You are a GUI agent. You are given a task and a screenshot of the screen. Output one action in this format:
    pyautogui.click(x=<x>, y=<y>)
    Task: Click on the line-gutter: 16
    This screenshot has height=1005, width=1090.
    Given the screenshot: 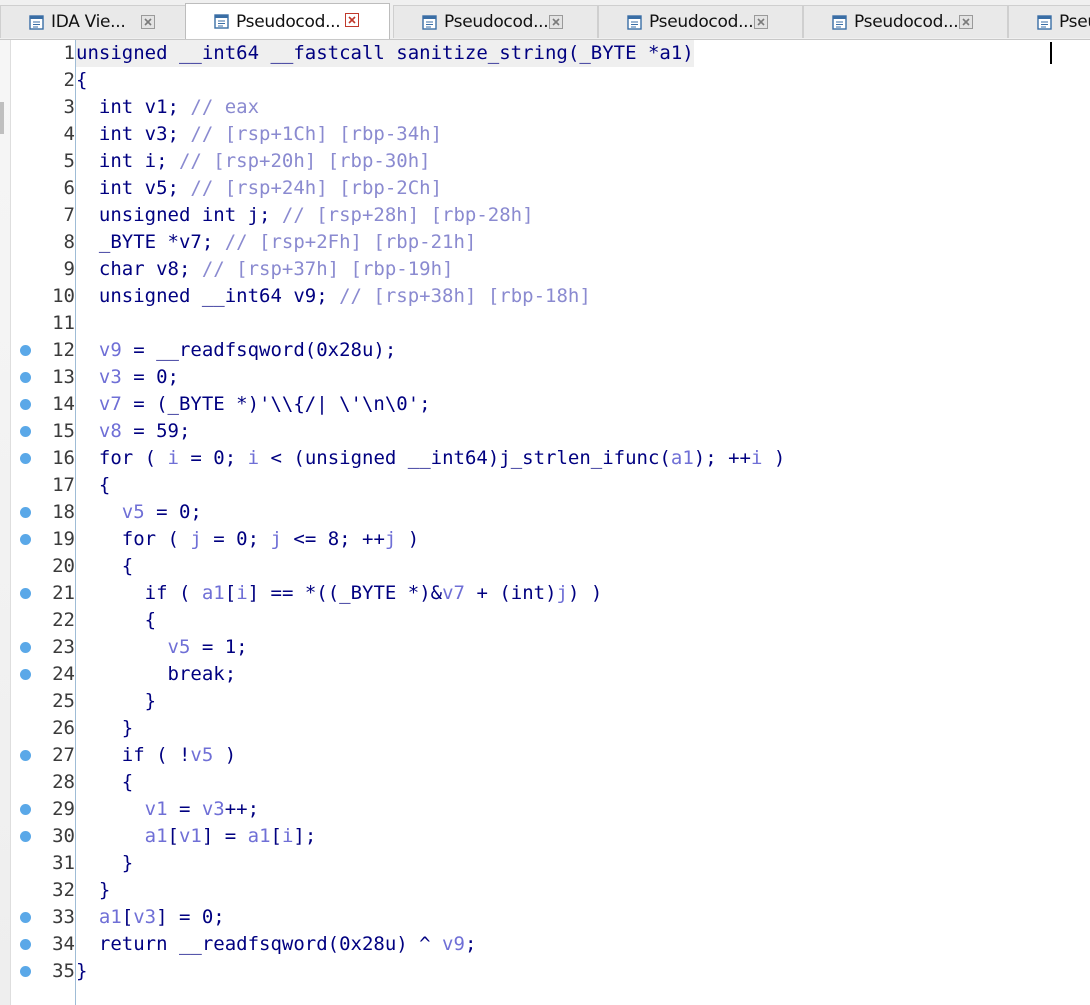 What is the action you would take?
    pyautogui.click(x=42, y=458)
    